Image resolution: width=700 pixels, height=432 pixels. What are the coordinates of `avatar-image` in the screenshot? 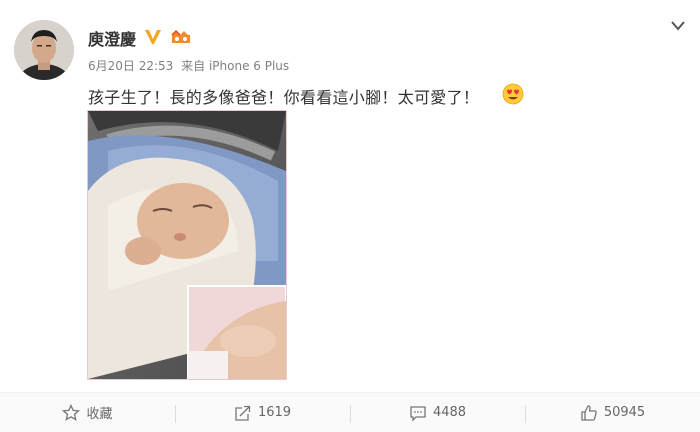 It's located at (44, 50).